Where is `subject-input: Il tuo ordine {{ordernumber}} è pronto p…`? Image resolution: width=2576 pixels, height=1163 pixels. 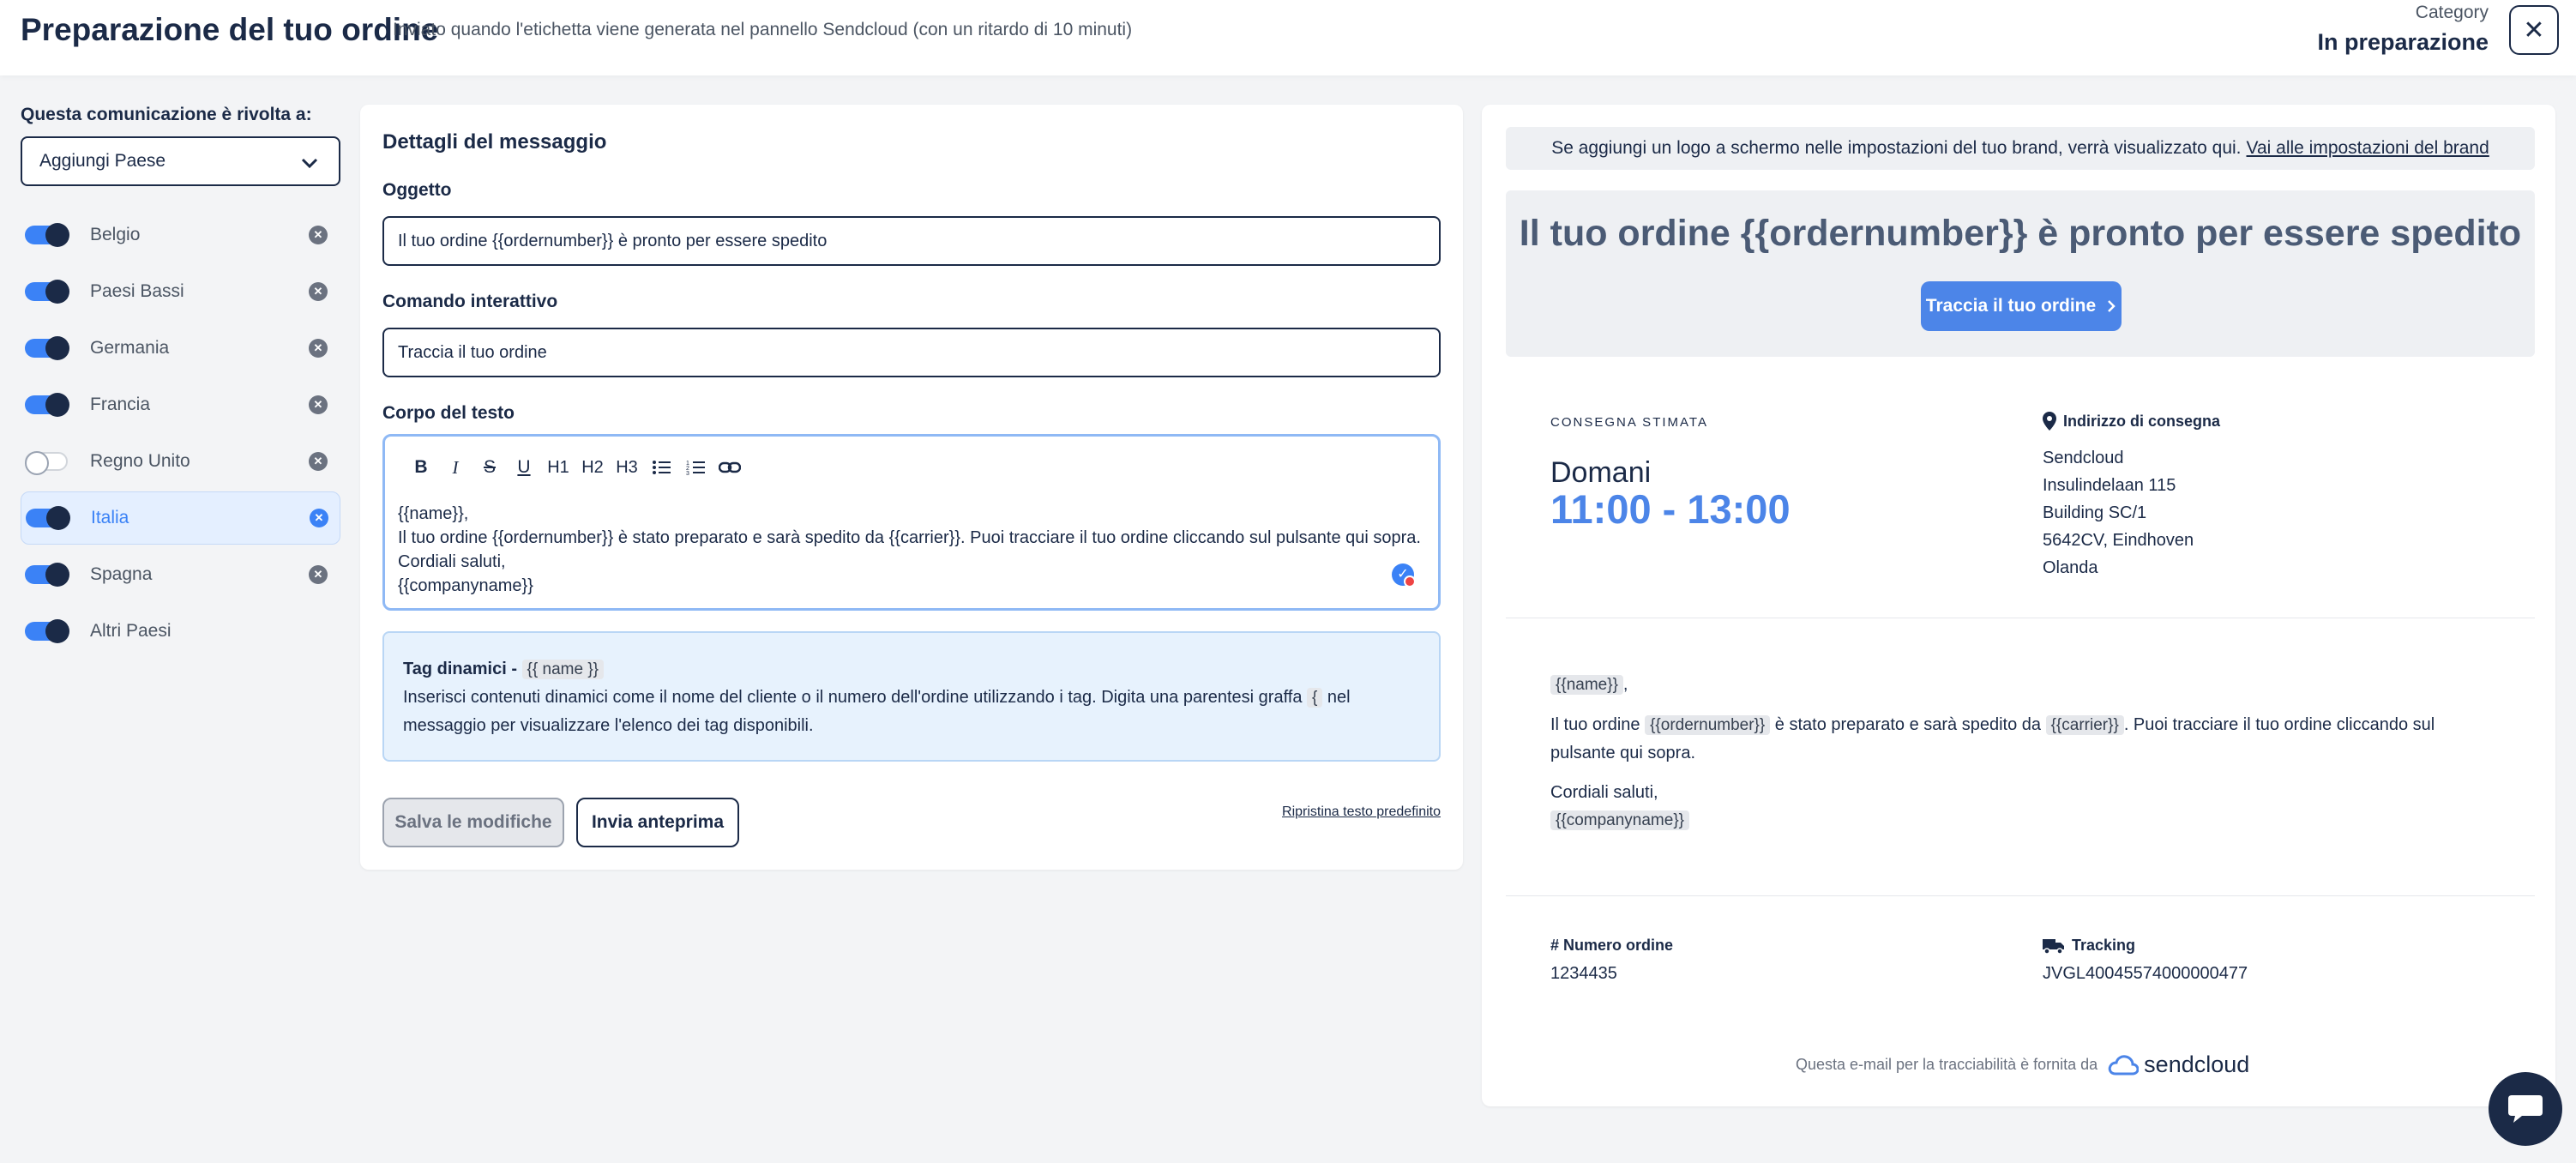 subject-input: Il tuo ordine {{ordernumber}} è pronto p… is located at coordinates (911, 241).